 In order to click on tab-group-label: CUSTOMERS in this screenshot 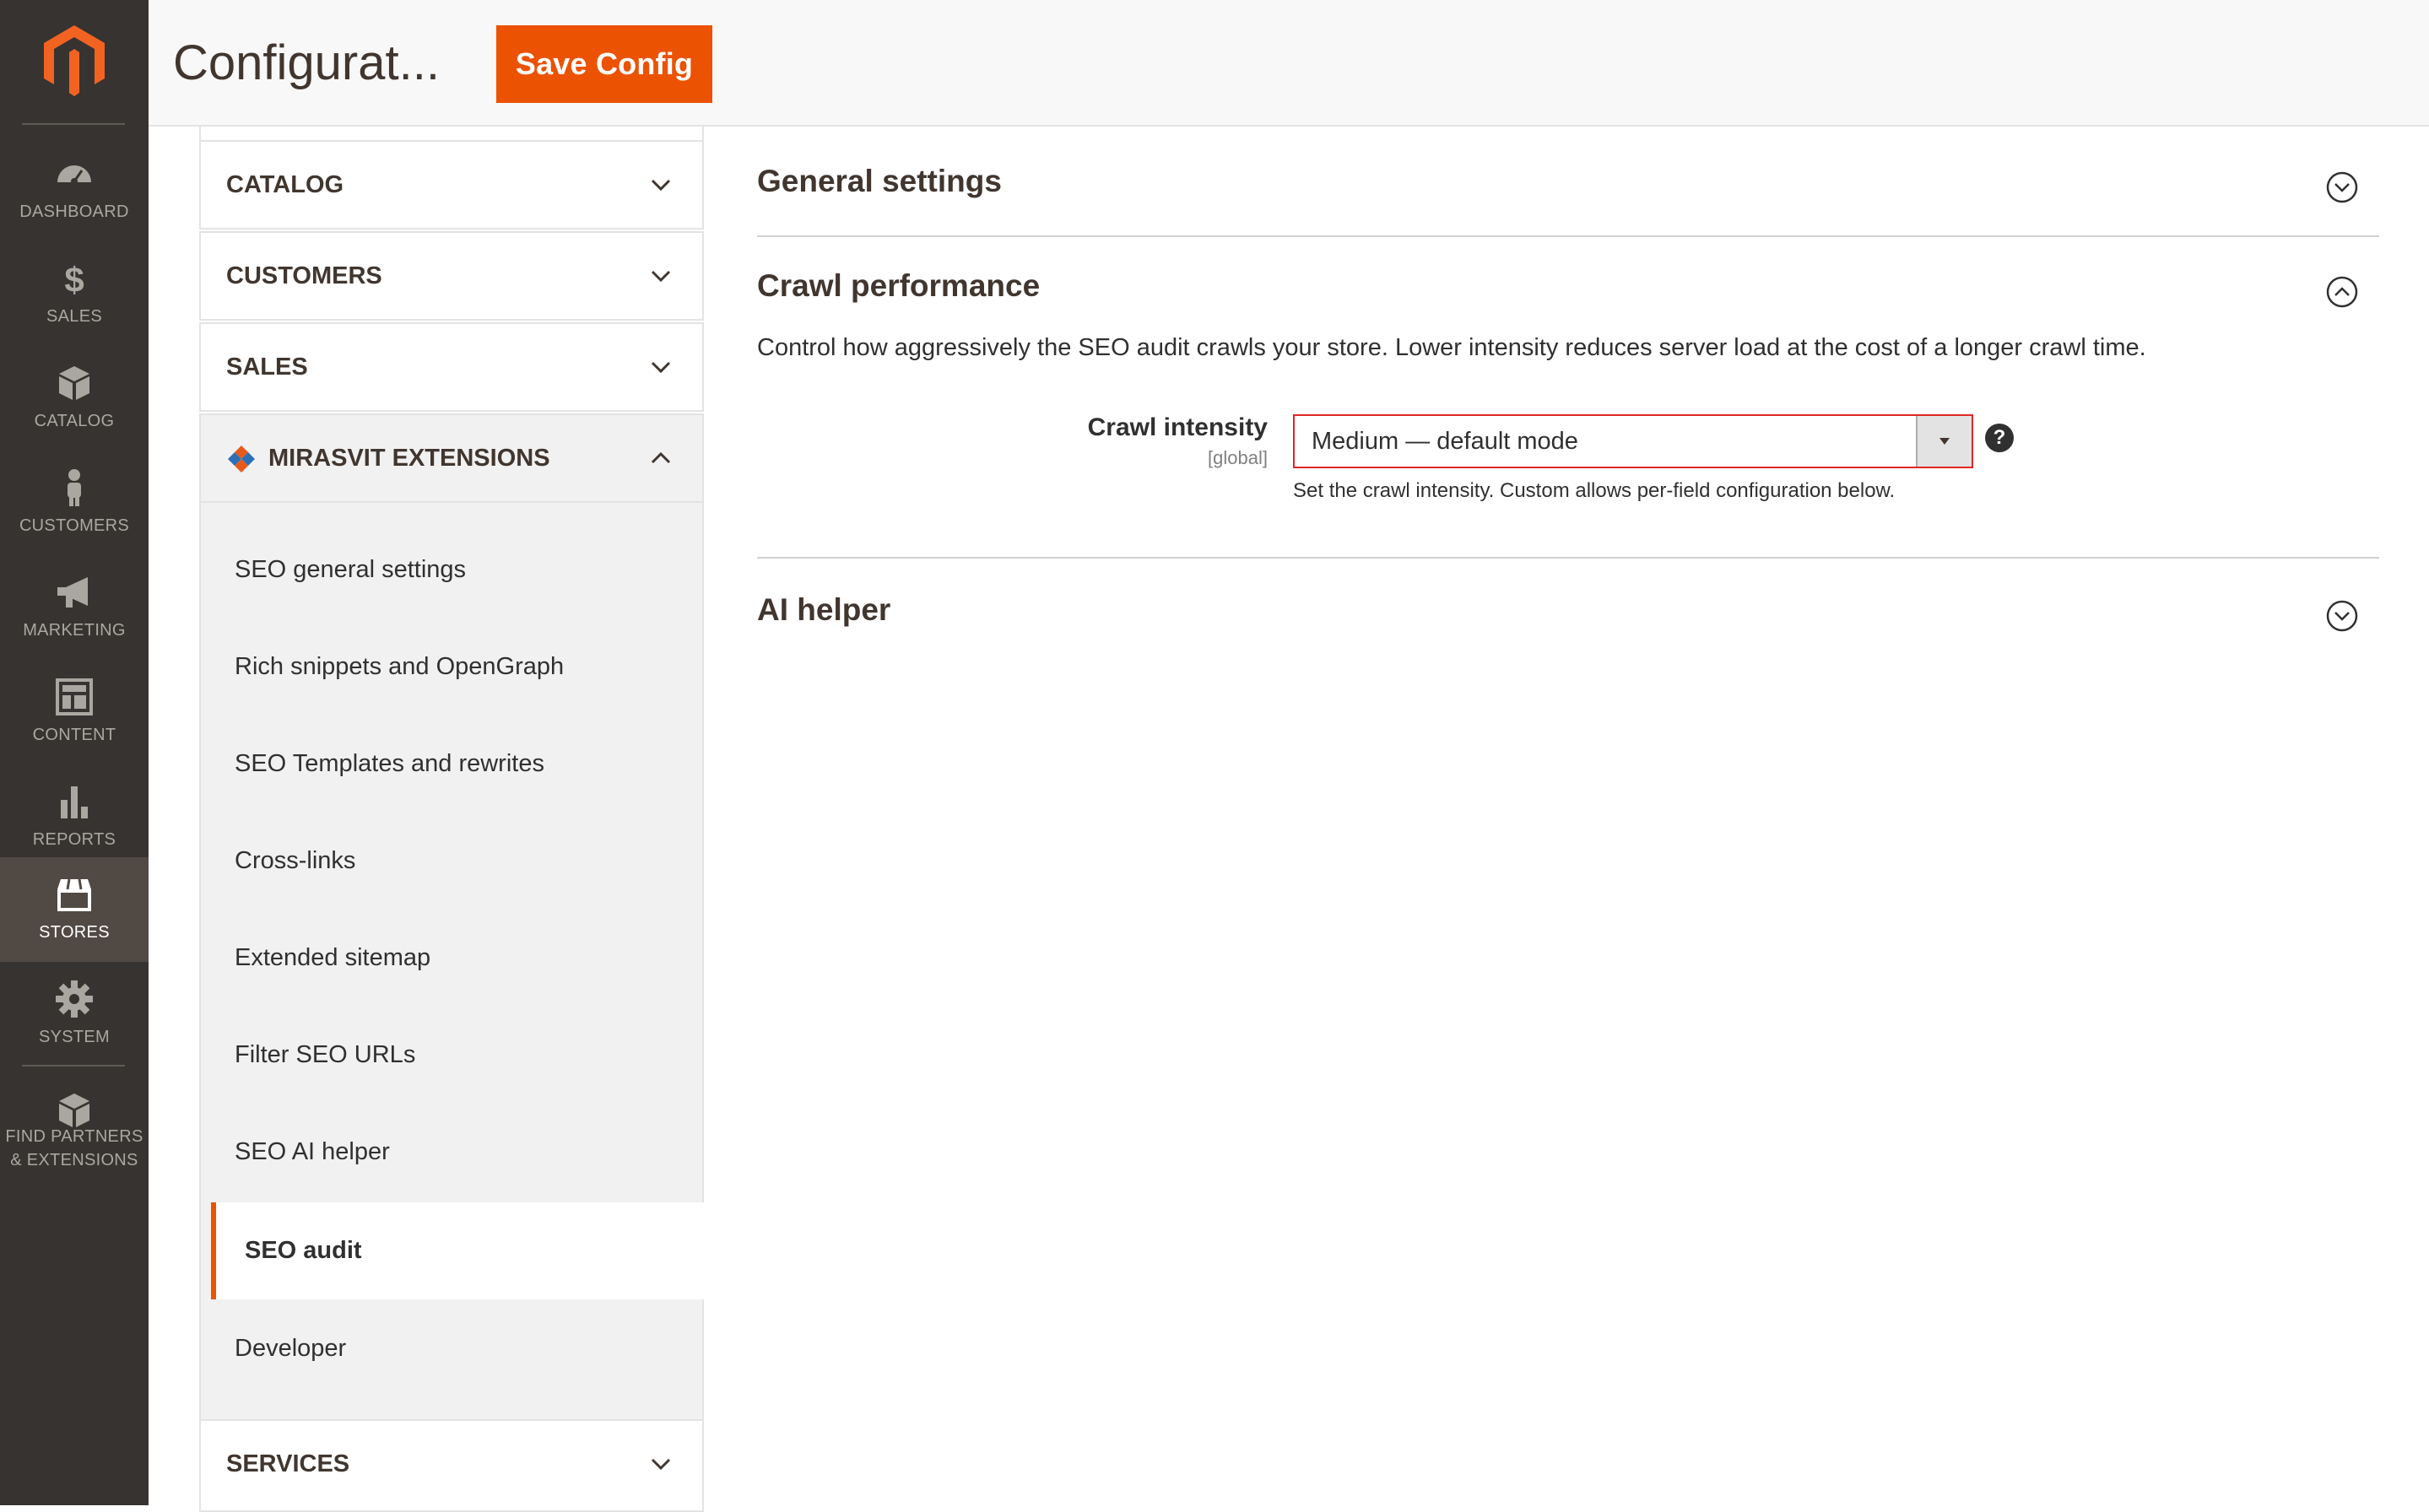, I will do `click(304, 275)`.